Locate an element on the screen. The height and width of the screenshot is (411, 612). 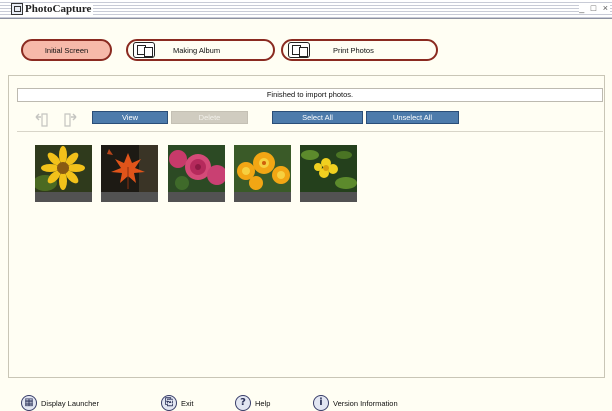
display-launcher-label: Display Launcher is located at coordinates (70, 403).